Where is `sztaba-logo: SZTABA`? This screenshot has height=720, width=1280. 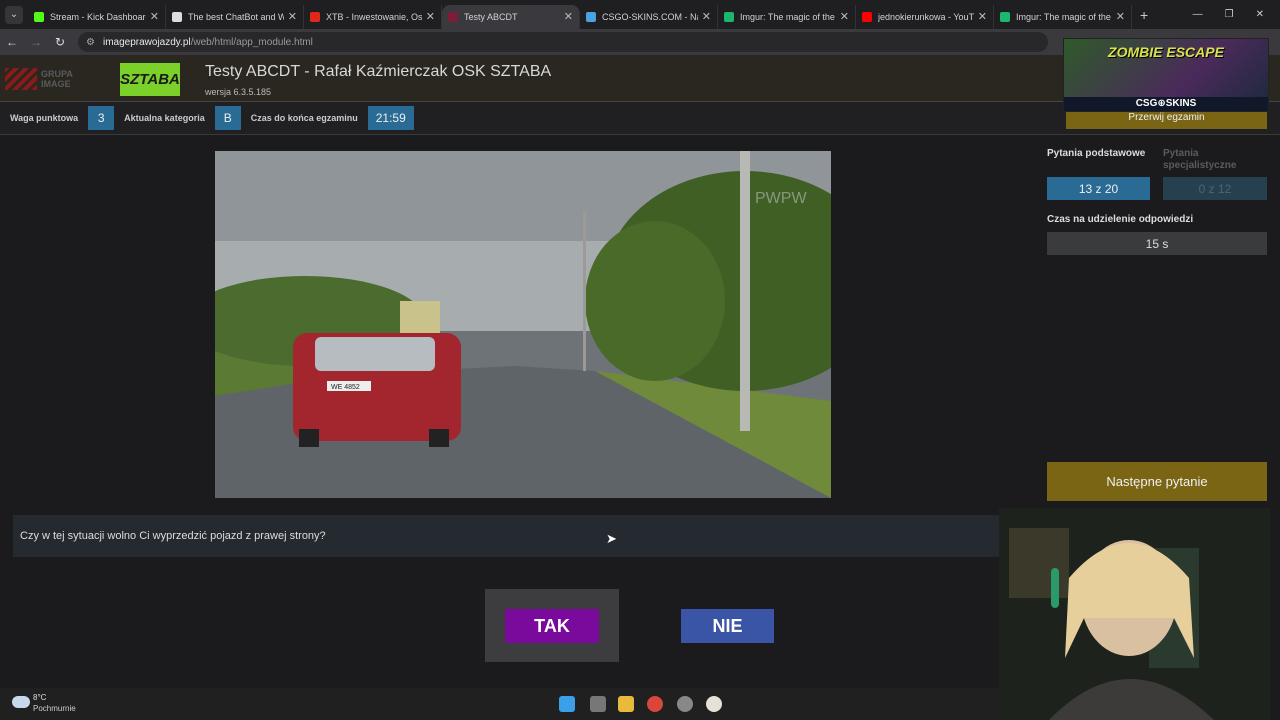 sztaba-logo: SZTABA is located at coordinates (150, 79).